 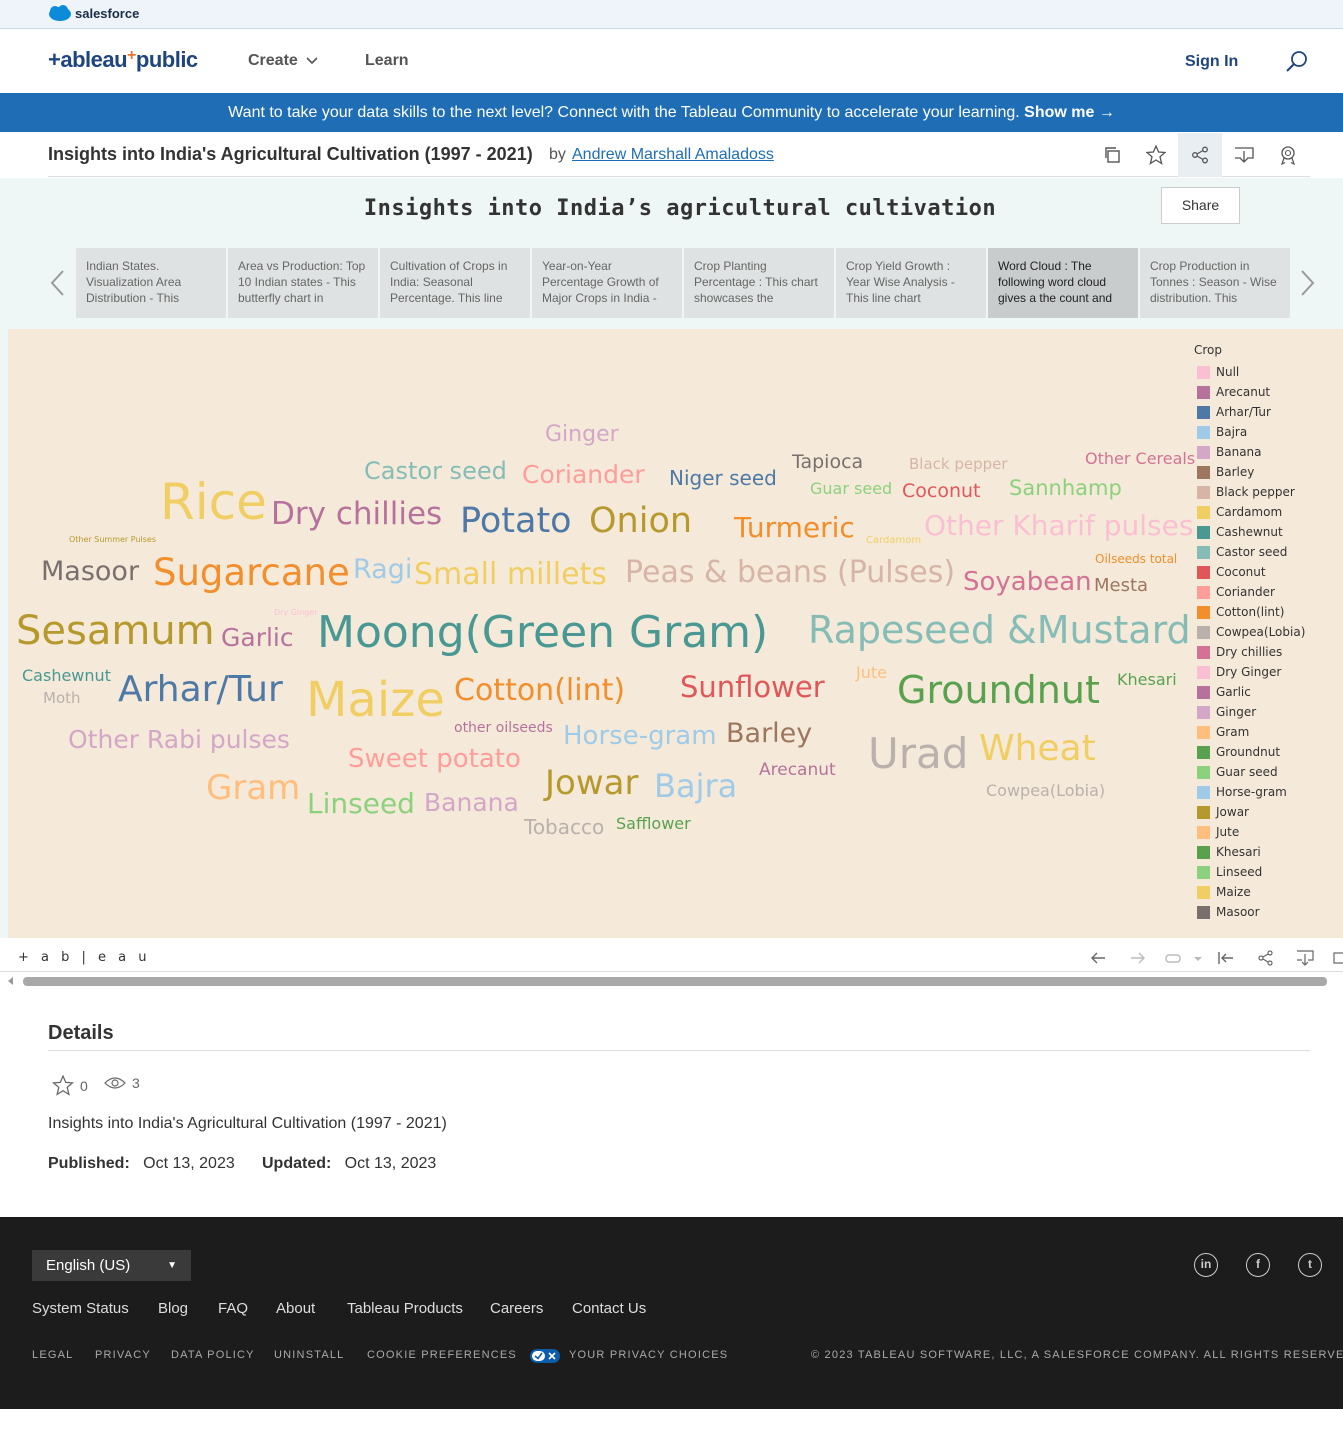 What do you see at coordinates (1268, 912) in the screenshot?
I see `legend-item: Masoor` at bounding box center [1268, 912].